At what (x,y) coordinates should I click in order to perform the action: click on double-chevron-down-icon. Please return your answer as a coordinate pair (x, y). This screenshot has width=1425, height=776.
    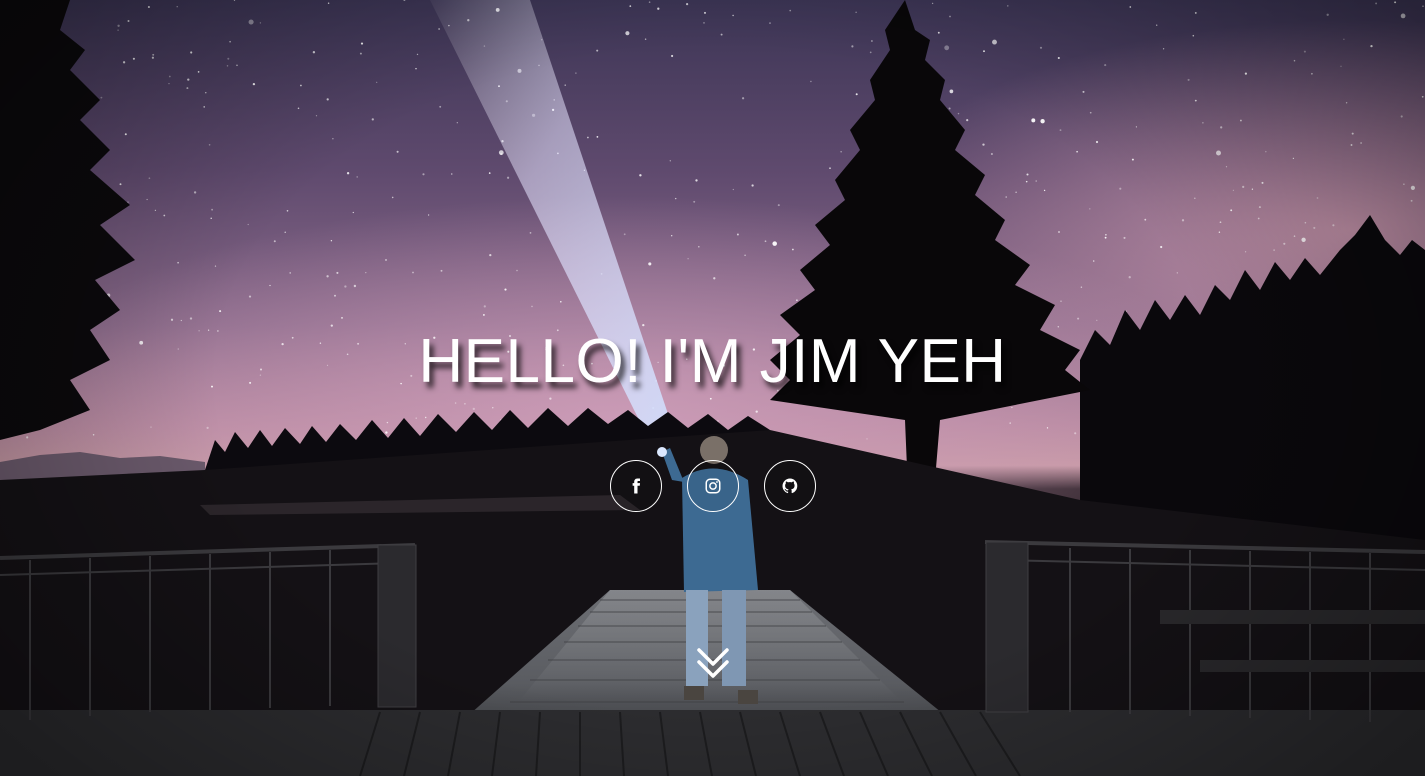
    Looking at the image, I should click on (713, 663).